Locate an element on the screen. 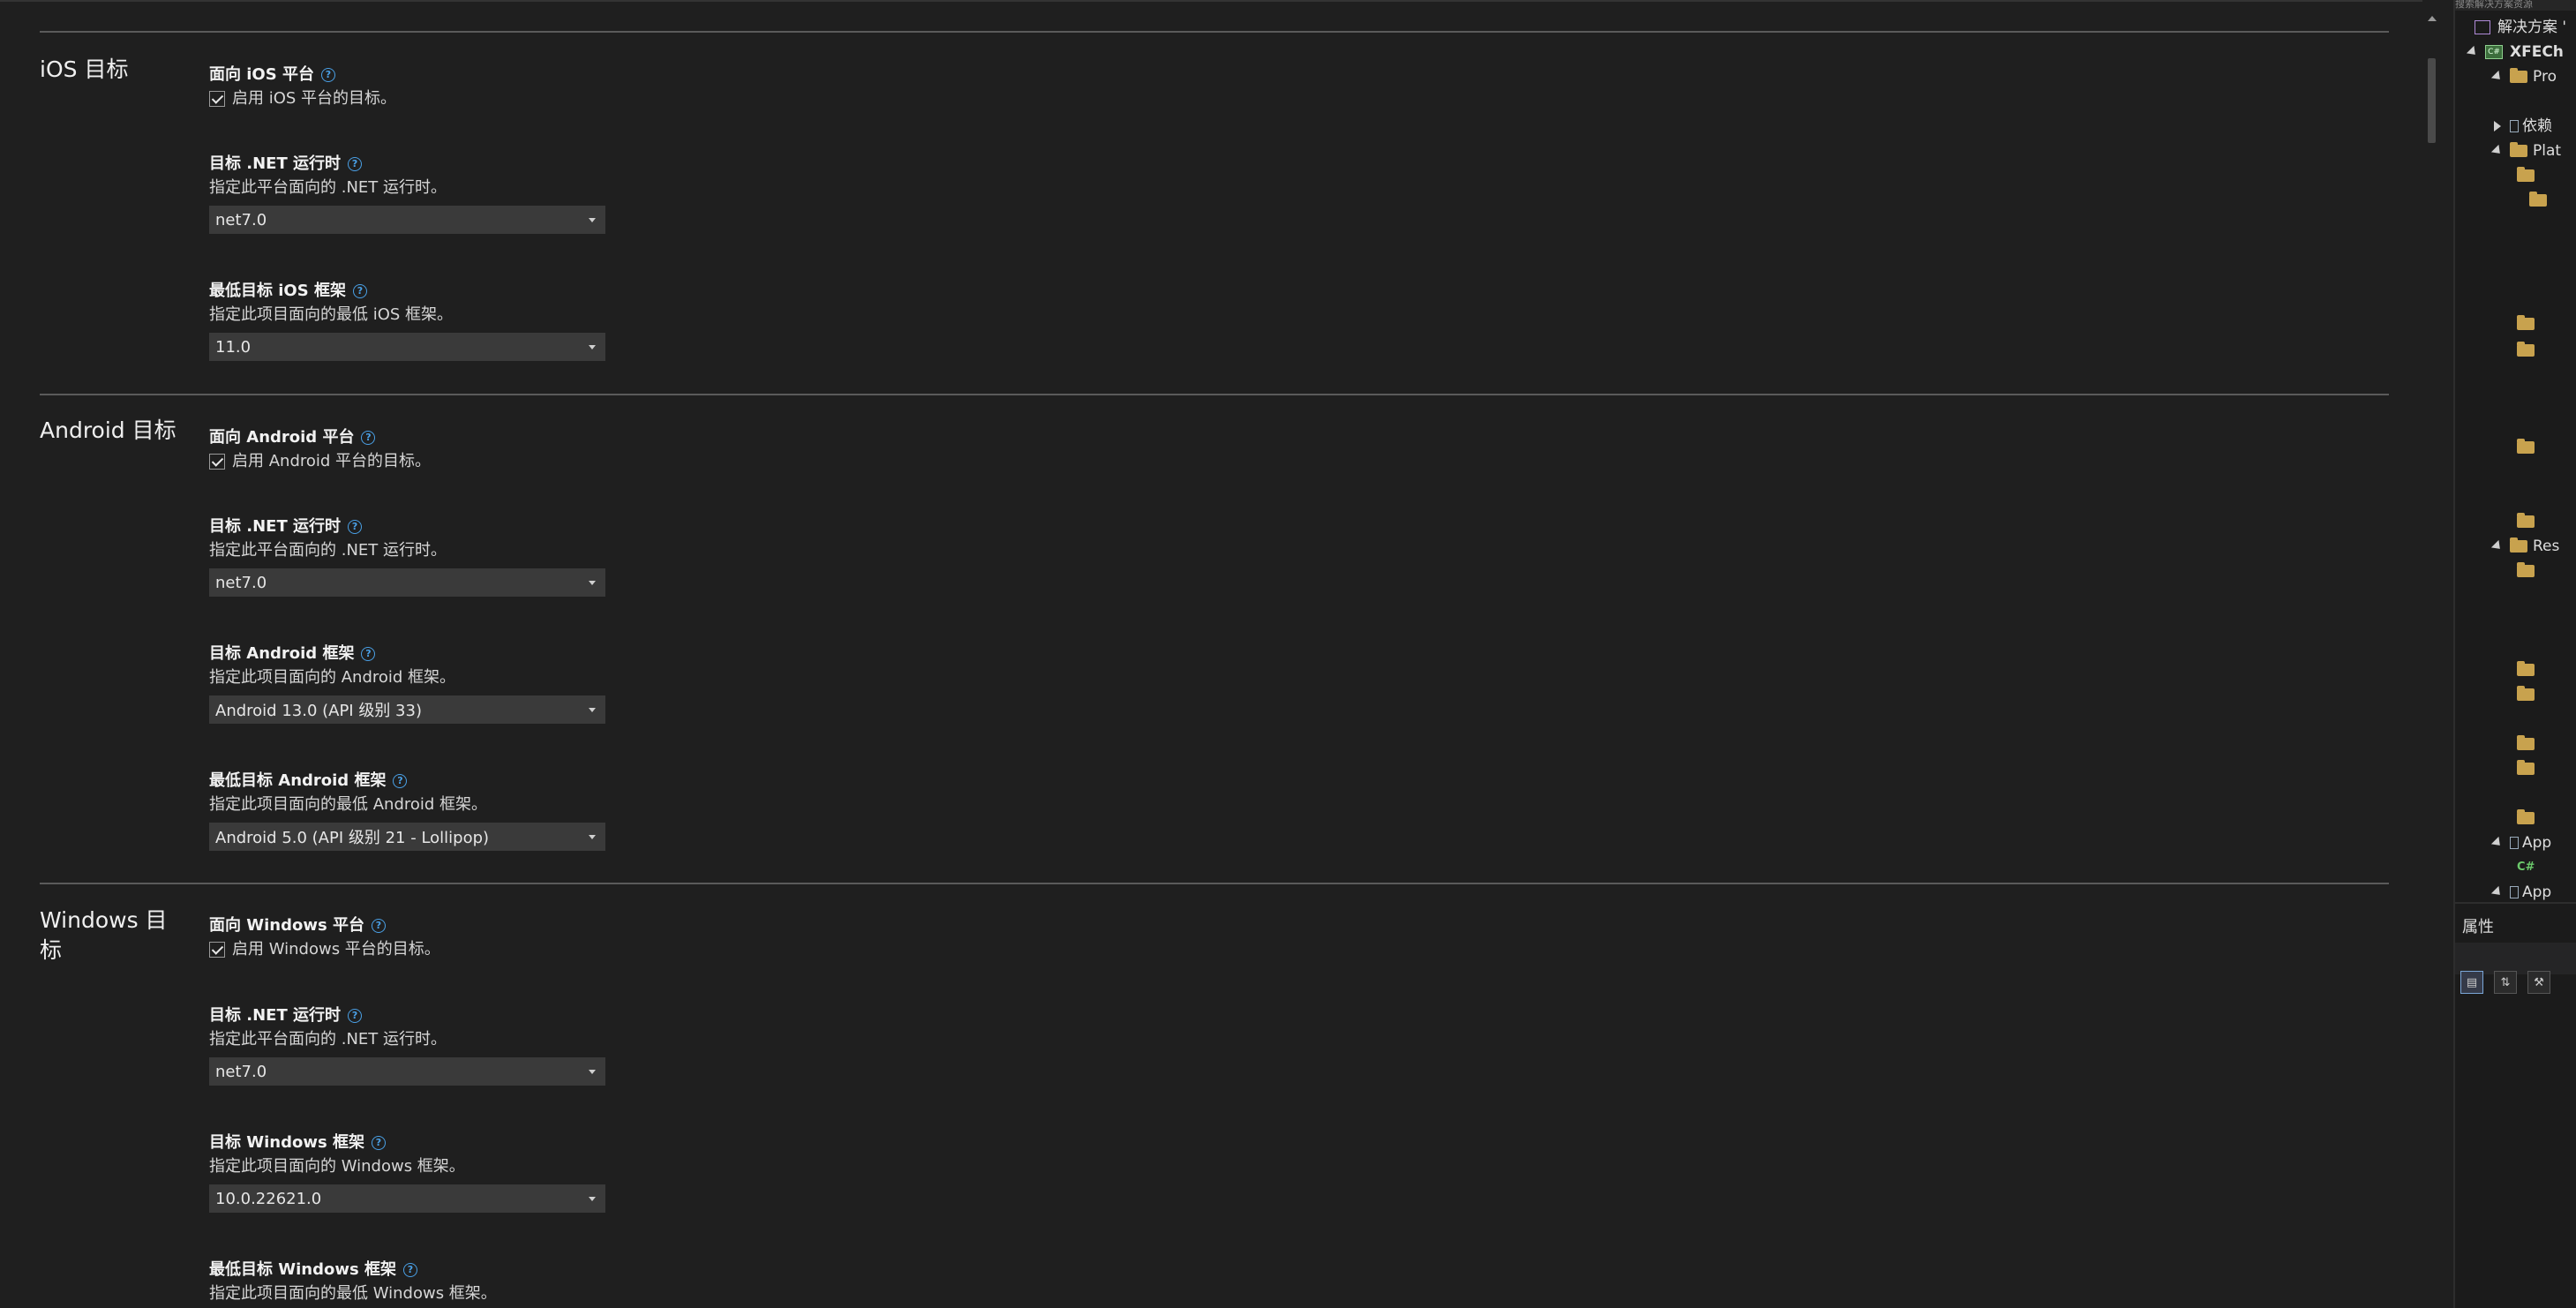 The image size is (2576, 1308). tree-item: Pro is located at coordinates (2523, 76).